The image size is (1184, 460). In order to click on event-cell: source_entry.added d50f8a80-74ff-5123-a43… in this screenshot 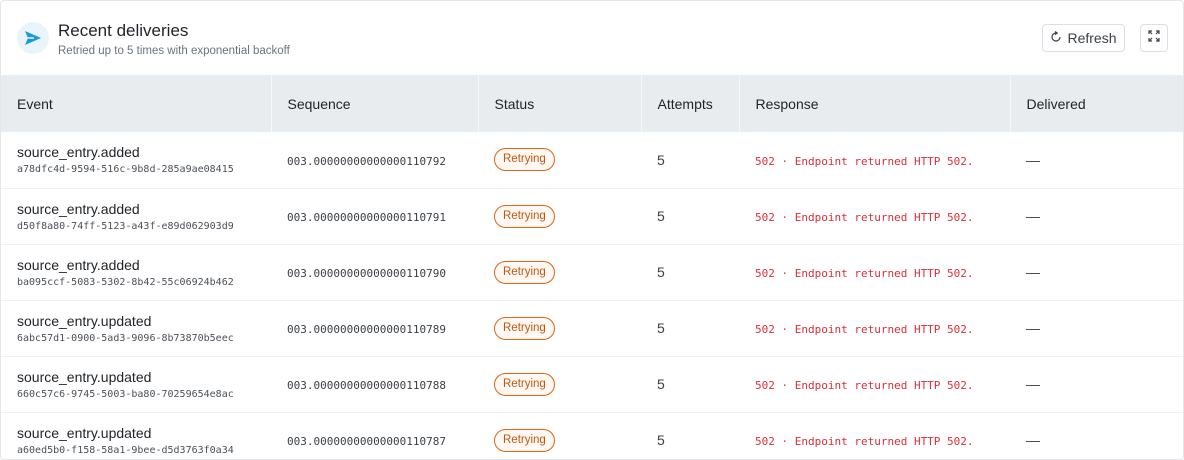, I will do `click(136, 216)`.